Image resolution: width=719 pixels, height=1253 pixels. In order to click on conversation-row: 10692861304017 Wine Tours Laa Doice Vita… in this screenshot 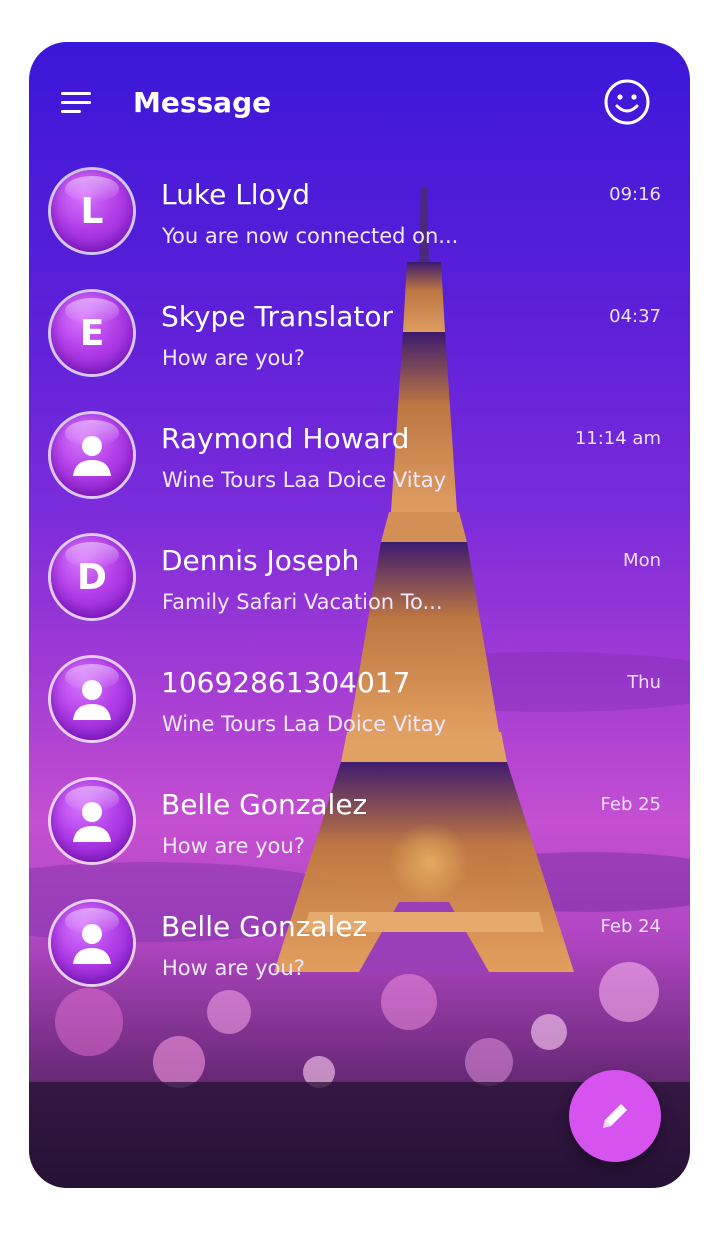, I will do `click(359, 704)`.